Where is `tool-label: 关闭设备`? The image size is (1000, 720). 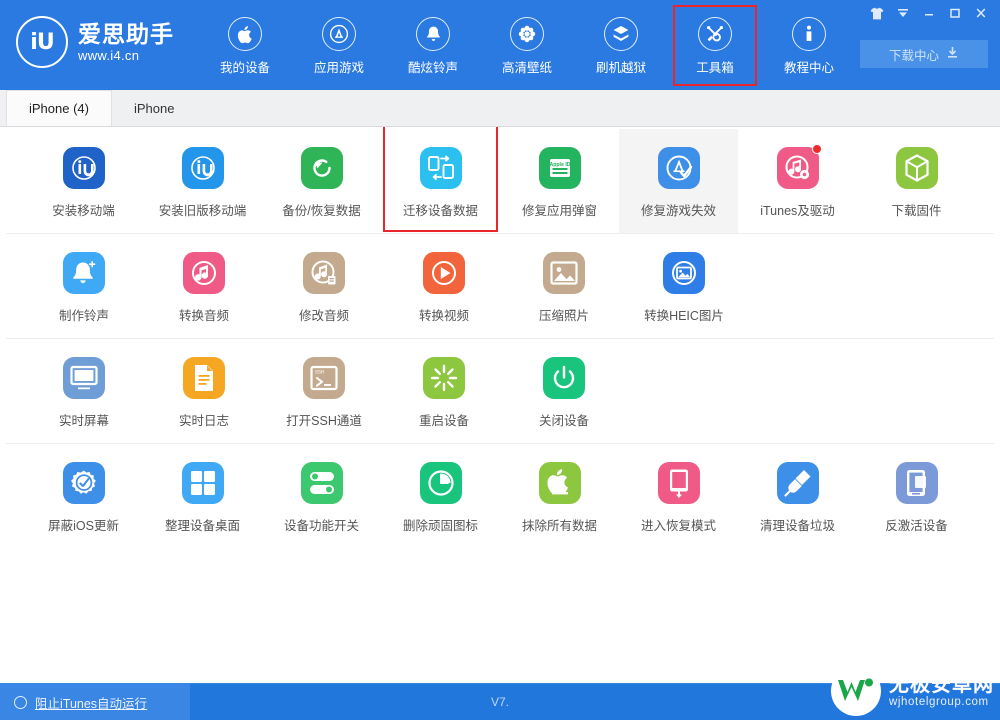 tool-label: 关闭设备 is located at coordinates (563, 421).